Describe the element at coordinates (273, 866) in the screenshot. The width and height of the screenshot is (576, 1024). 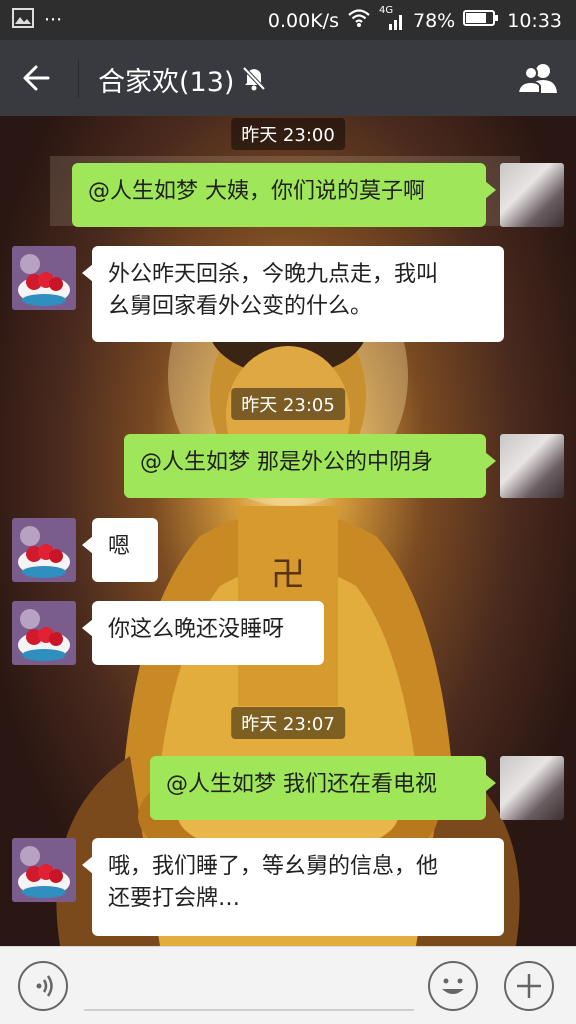
I see `message-line: 哦，我们睡了，等幺舅的信息，他` at that location.